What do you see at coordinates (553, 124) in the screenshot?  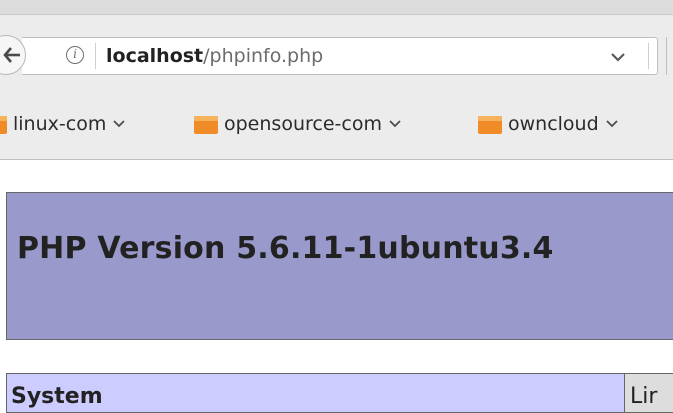 I see `bookmark-label: owncloud` at bounding box center [553, 124].